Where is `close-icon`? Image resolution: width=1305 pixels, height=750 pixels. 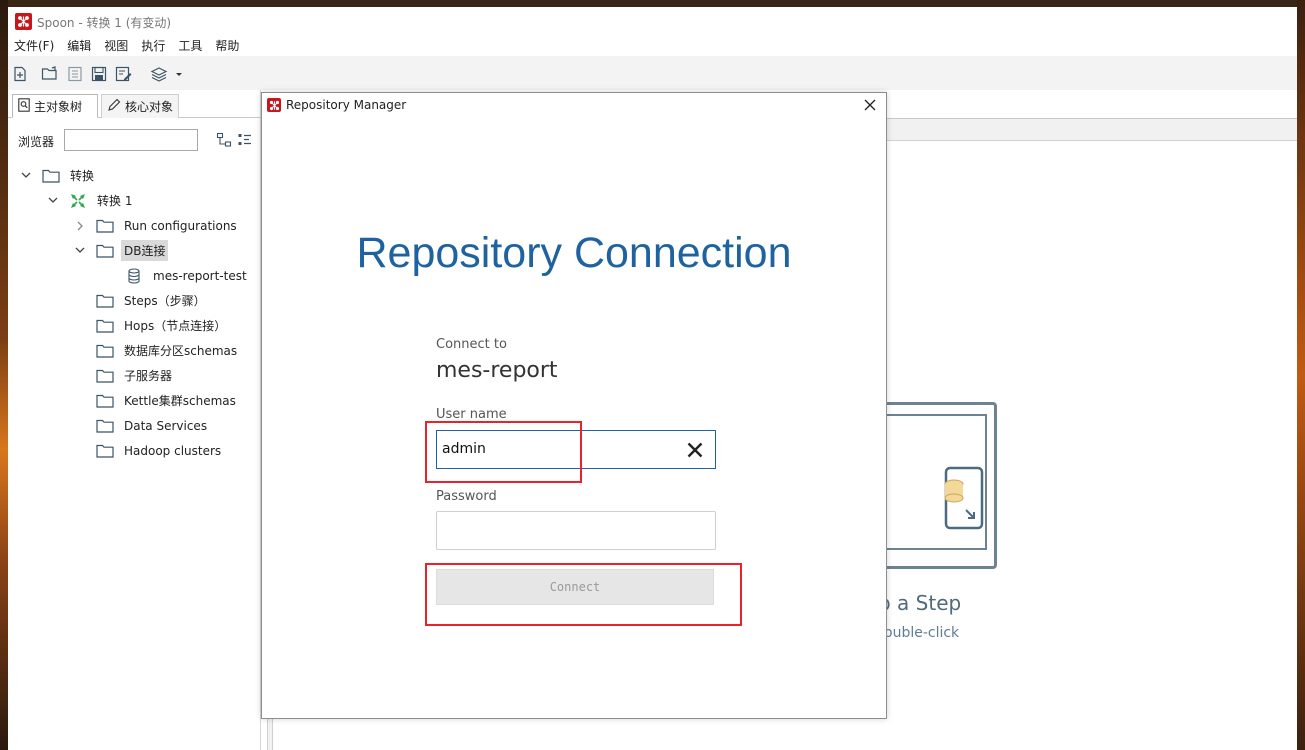
close-icon is located at coordinates (870, 105).